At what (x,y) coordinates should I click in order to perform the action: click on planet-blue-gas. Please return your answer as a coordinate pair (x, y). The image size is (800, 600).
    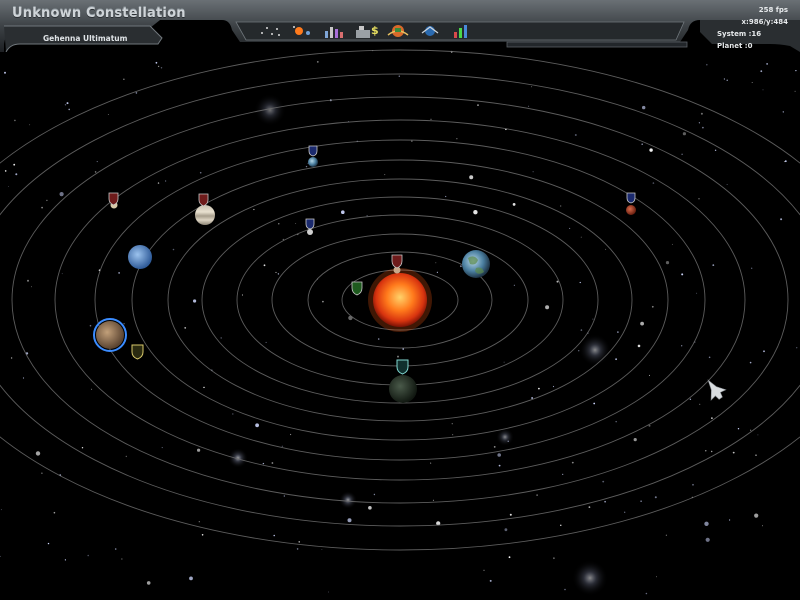
    Looking at the image, I should click on (140, 257).